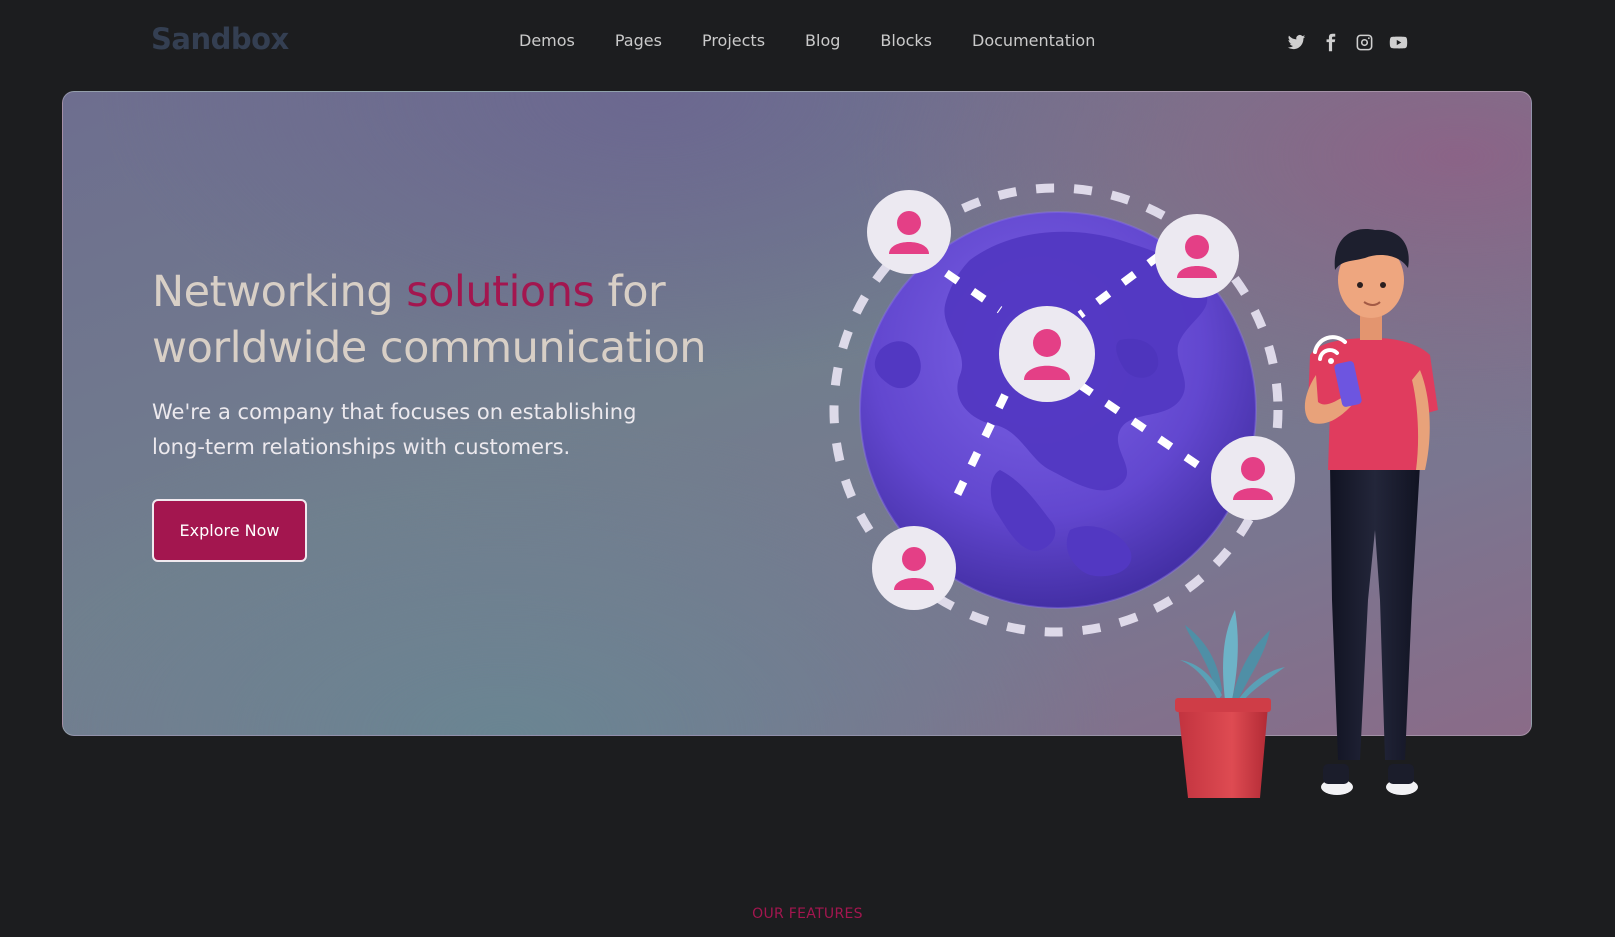 This screenshot has height=937, width=1615. Describe the element at coordinates (1347, 42) in the screenshot. I see `social-links` at that location.